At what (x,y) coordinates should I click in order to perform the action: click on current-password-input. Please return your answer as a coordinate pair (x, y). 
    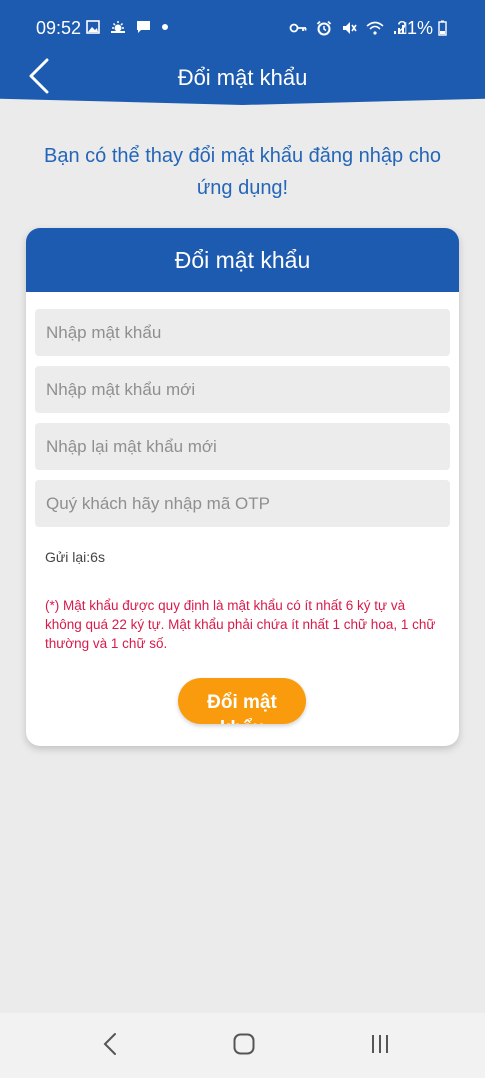
    Looking at the image, I should click on (242, 332).